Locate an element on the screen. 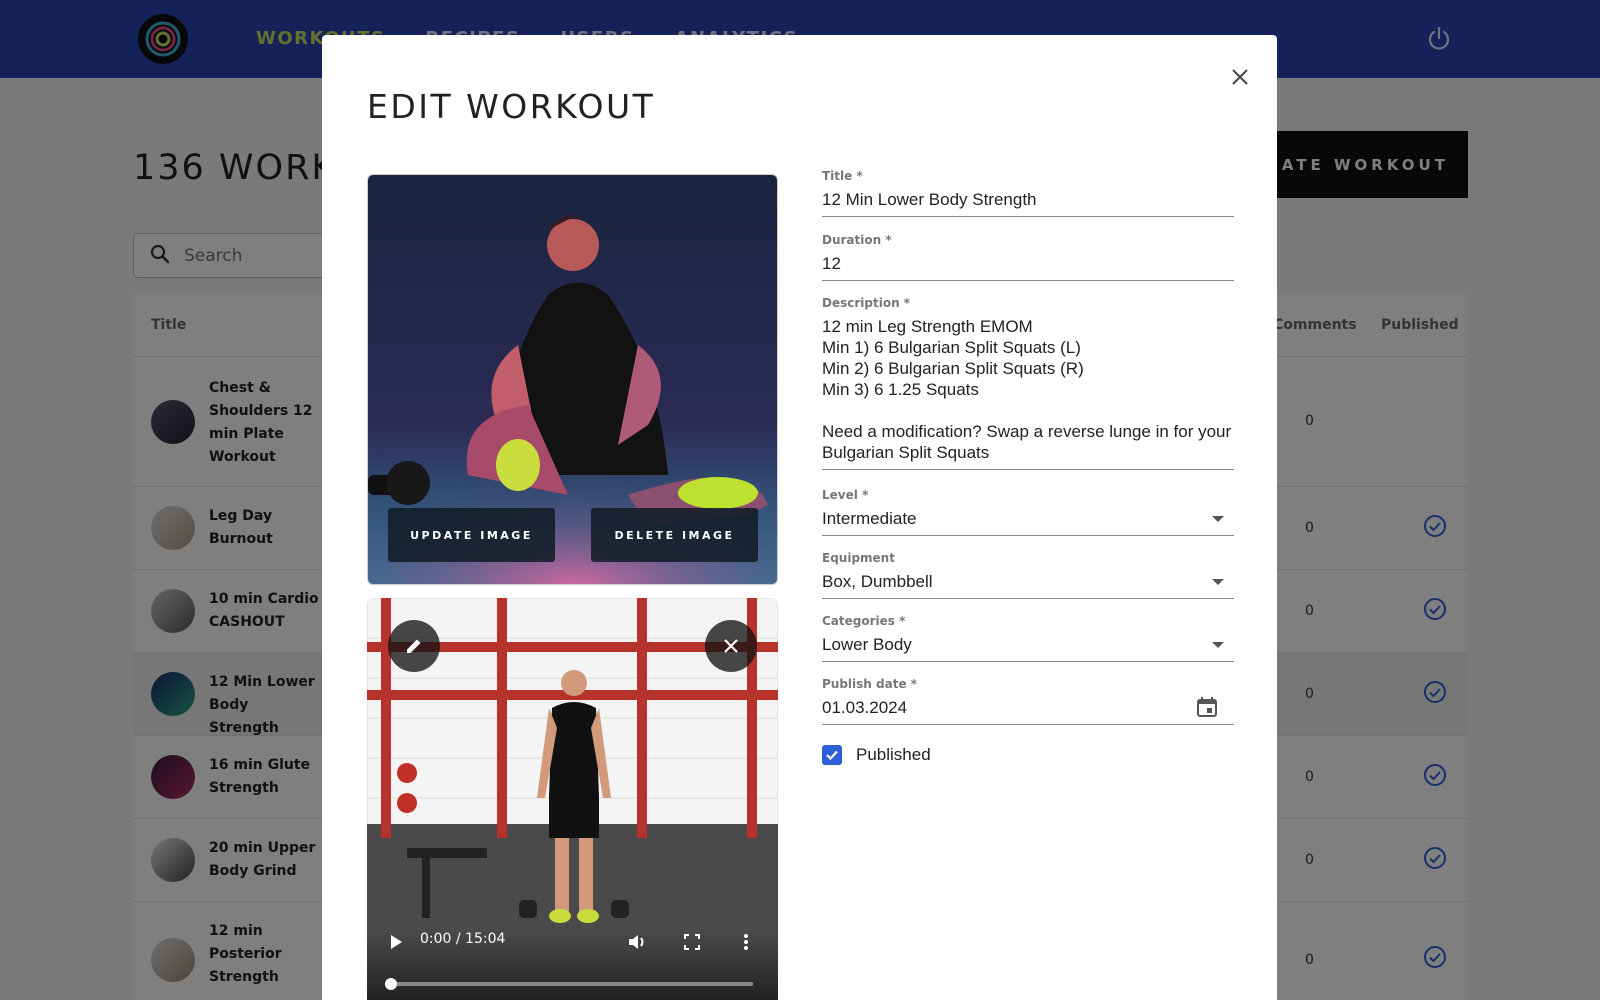 This screenshot has width=1600, height=1000. published-toggle: Published is located at coordinates (876, 755).